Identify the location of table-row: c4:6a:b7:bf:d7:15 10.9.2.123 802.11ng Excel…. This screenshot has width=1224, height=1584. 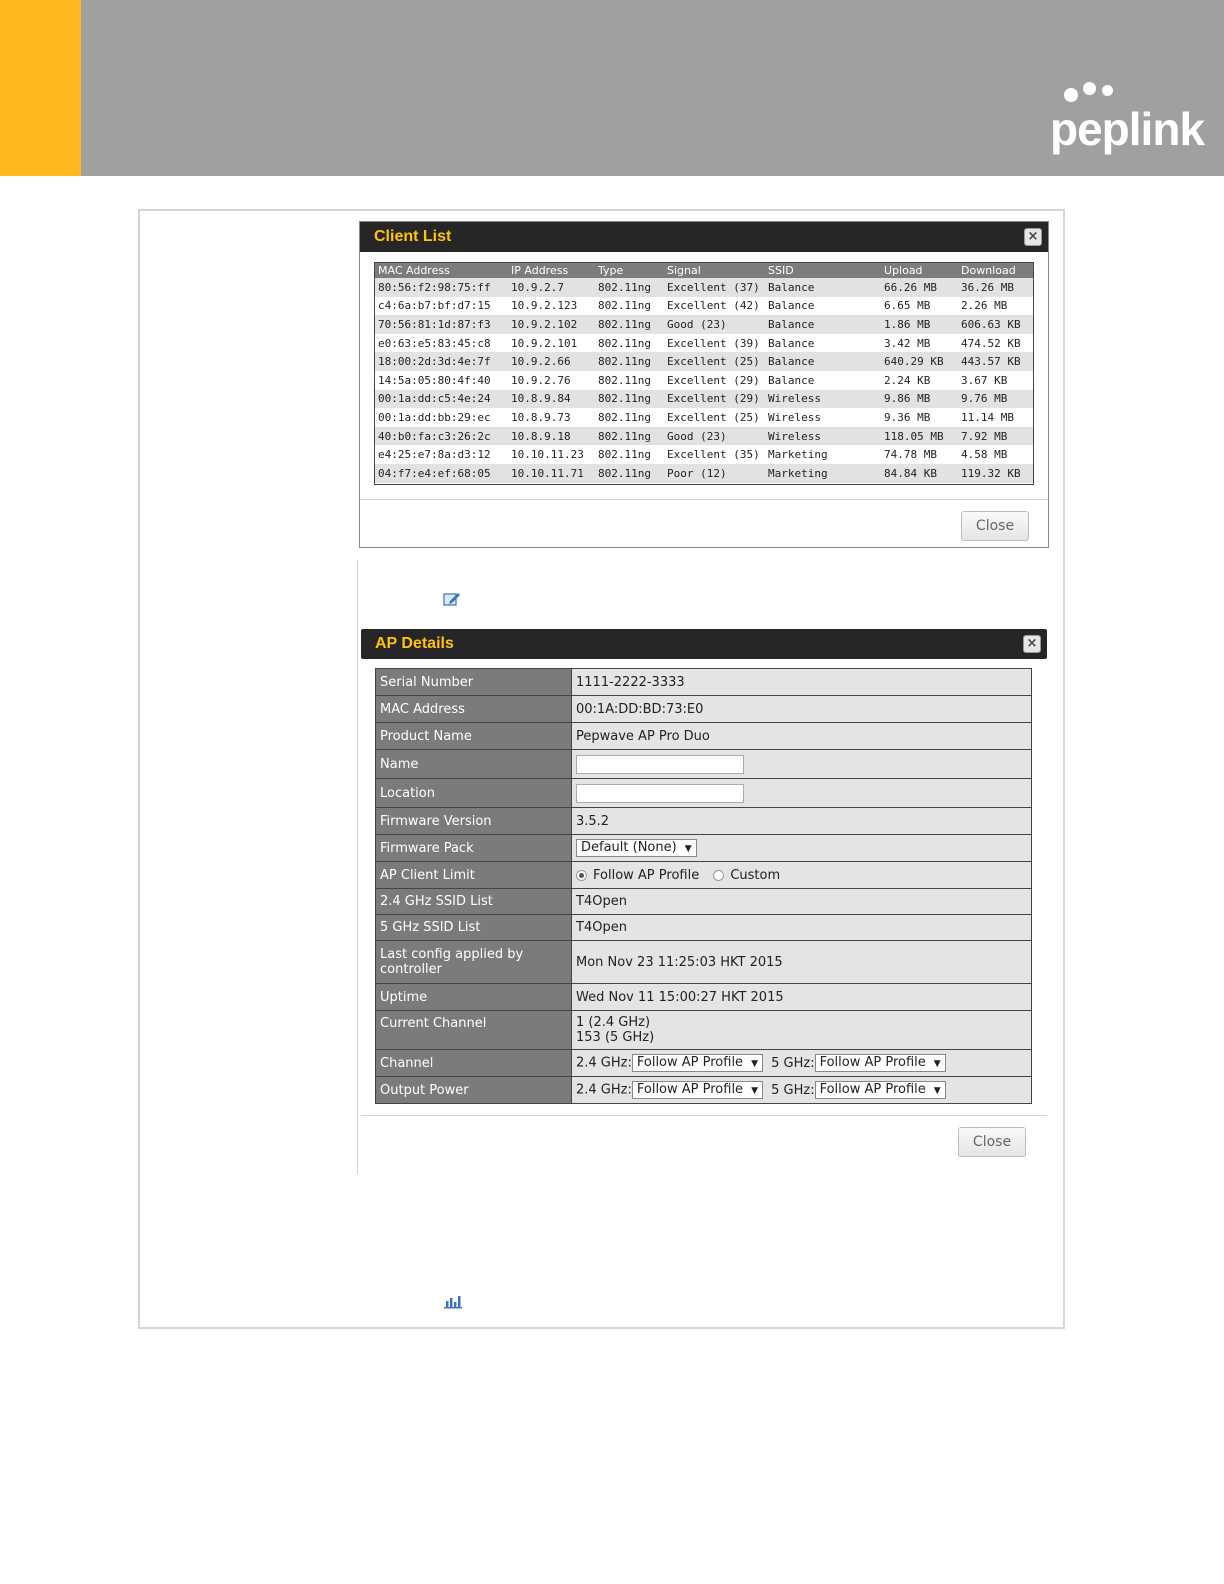
(704, 306).